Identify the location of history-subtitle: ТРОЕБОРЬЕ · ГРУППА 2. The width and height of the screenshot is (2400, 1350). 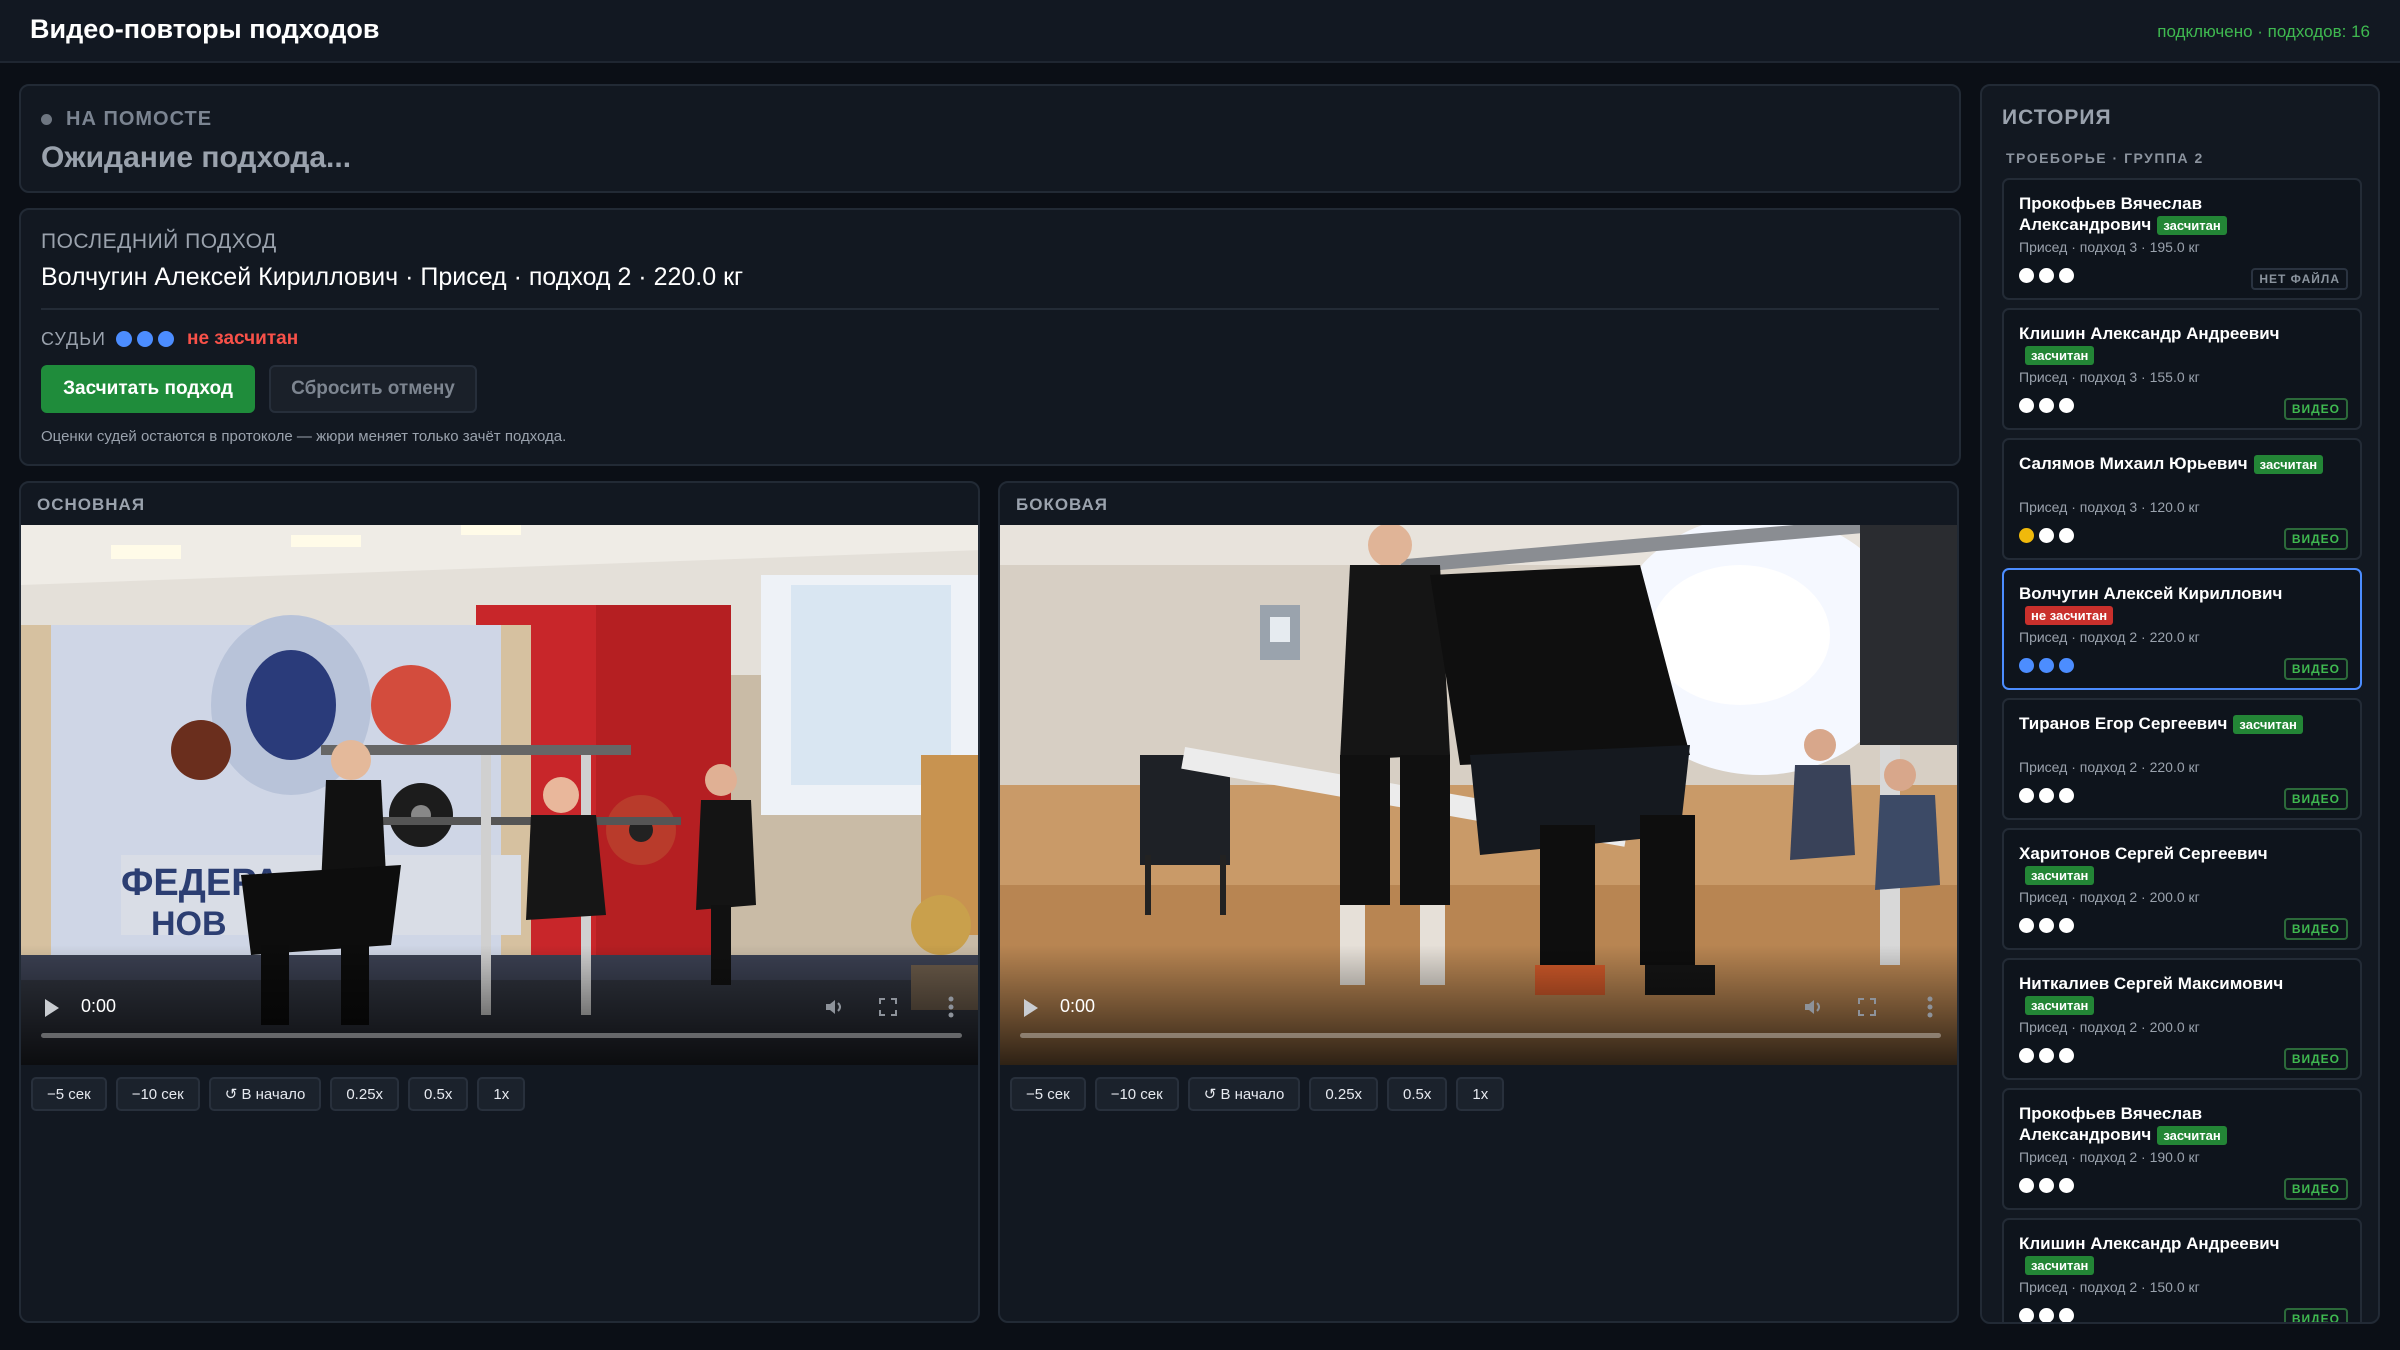
(2105, 158).